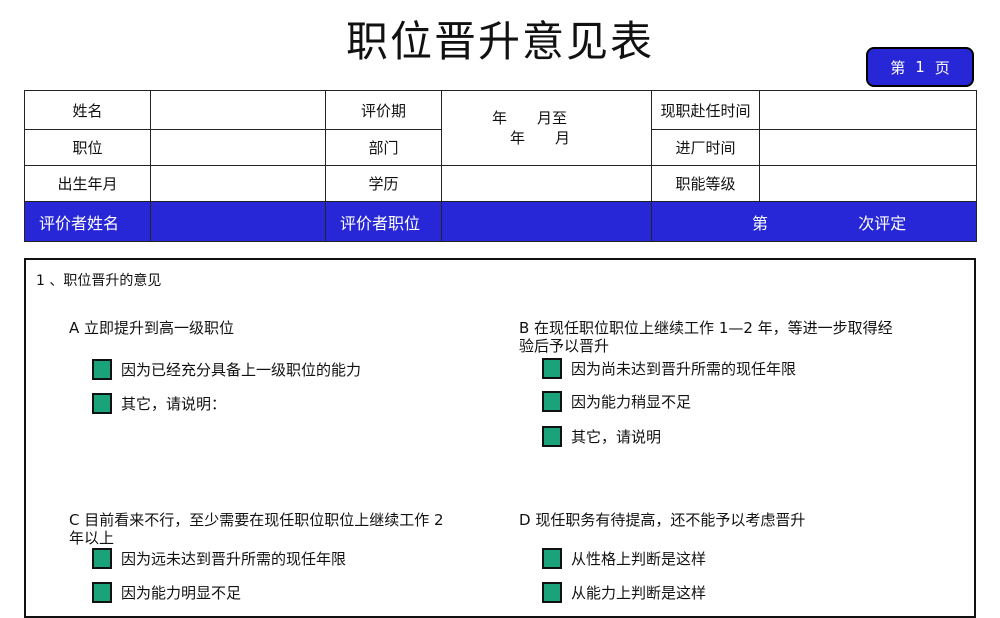 This screenshot has height=618, width=1000. What do you see at coordinates (706, 328) in the screenshot?
I see `option-b-heading-line-1: B 在现任职位职位上继续工作 1—2 年，等进一步取得经` at bounding box center [706, 328].